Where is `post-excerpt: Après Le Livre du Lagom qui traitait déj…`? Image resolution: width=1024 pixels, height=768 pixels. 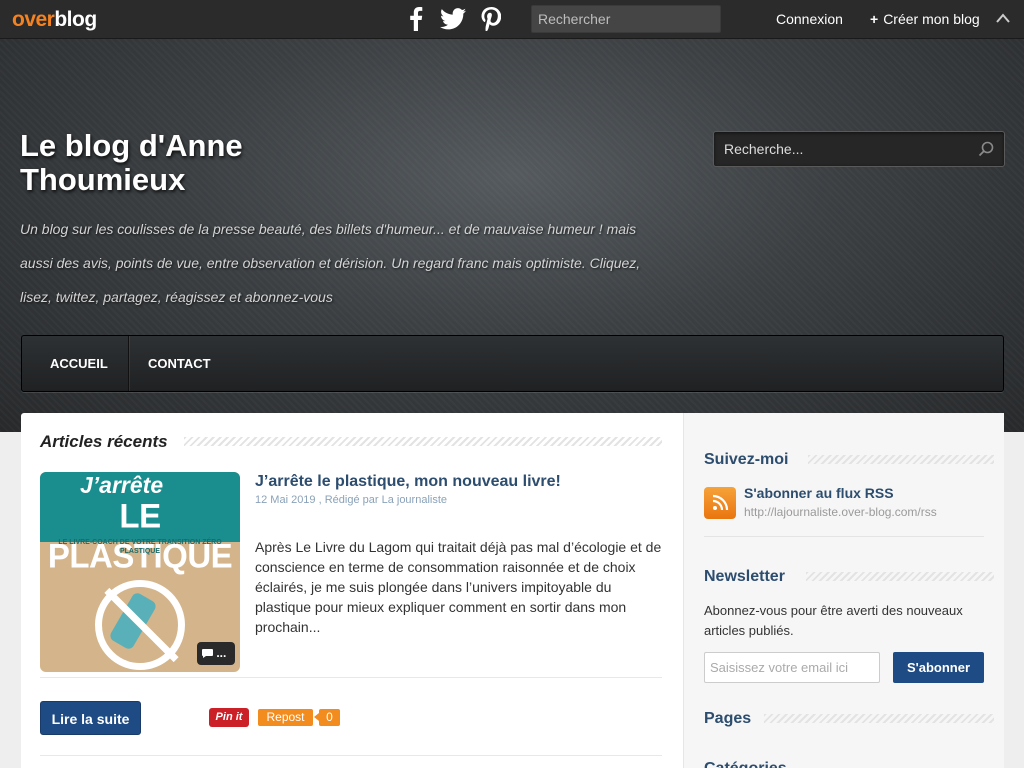 post-excerpt: Après Le Livre du Lagom qui traitait déj… is located at coordinates (458, 587).